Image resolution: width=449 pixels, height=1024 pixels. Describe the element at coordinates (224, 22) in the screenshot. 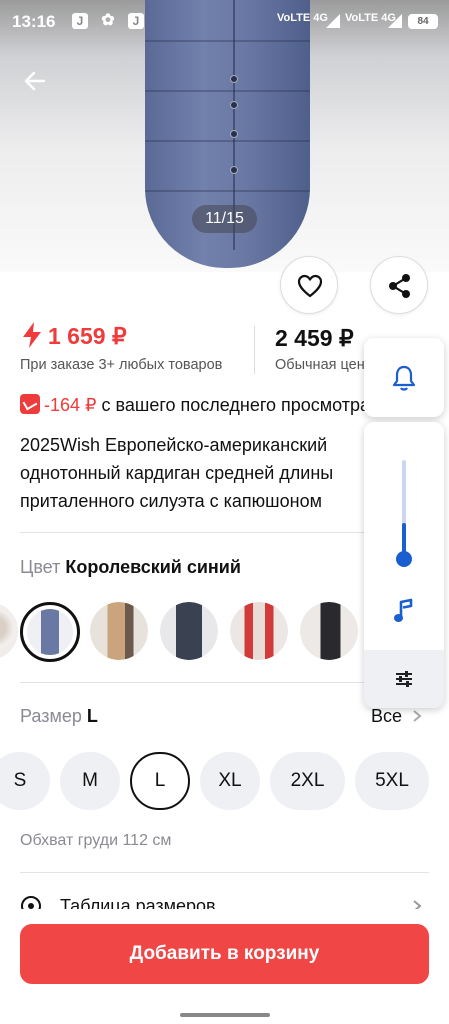

I see `status-bar: 13:16 J ✿ J VoLTE 4G VoLTE 4G 84` at that location.